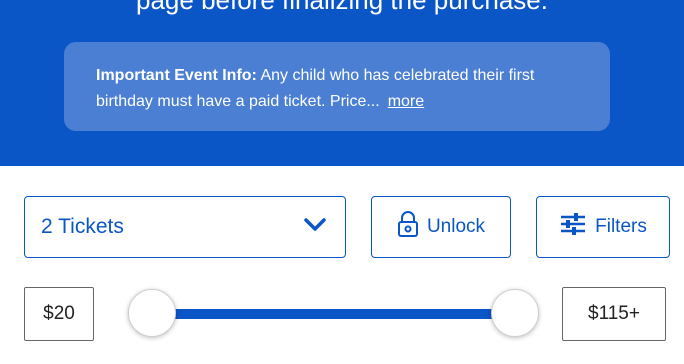 Image resolution: width=684 pixels, height=364 pixels. What do you see at coordinates (82, 226) in the screenshot?
I see `ticket-quantity-value: 2 Tickets` at bounding box center [82, 226].